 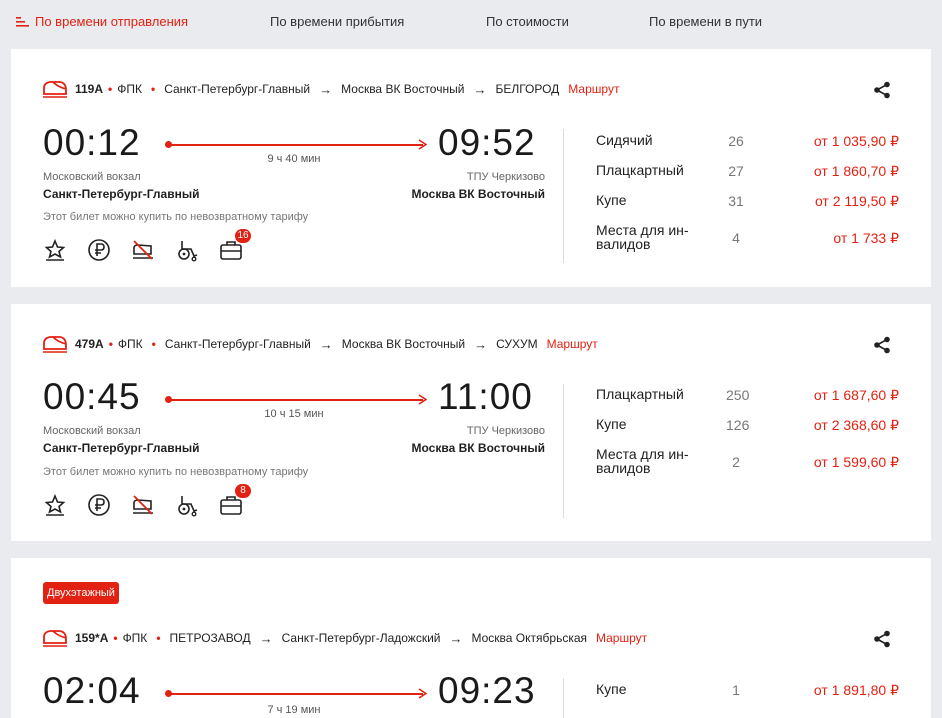 I want to click on sort-by-arrival: По времени прибытия, so click(x=337, y=21).